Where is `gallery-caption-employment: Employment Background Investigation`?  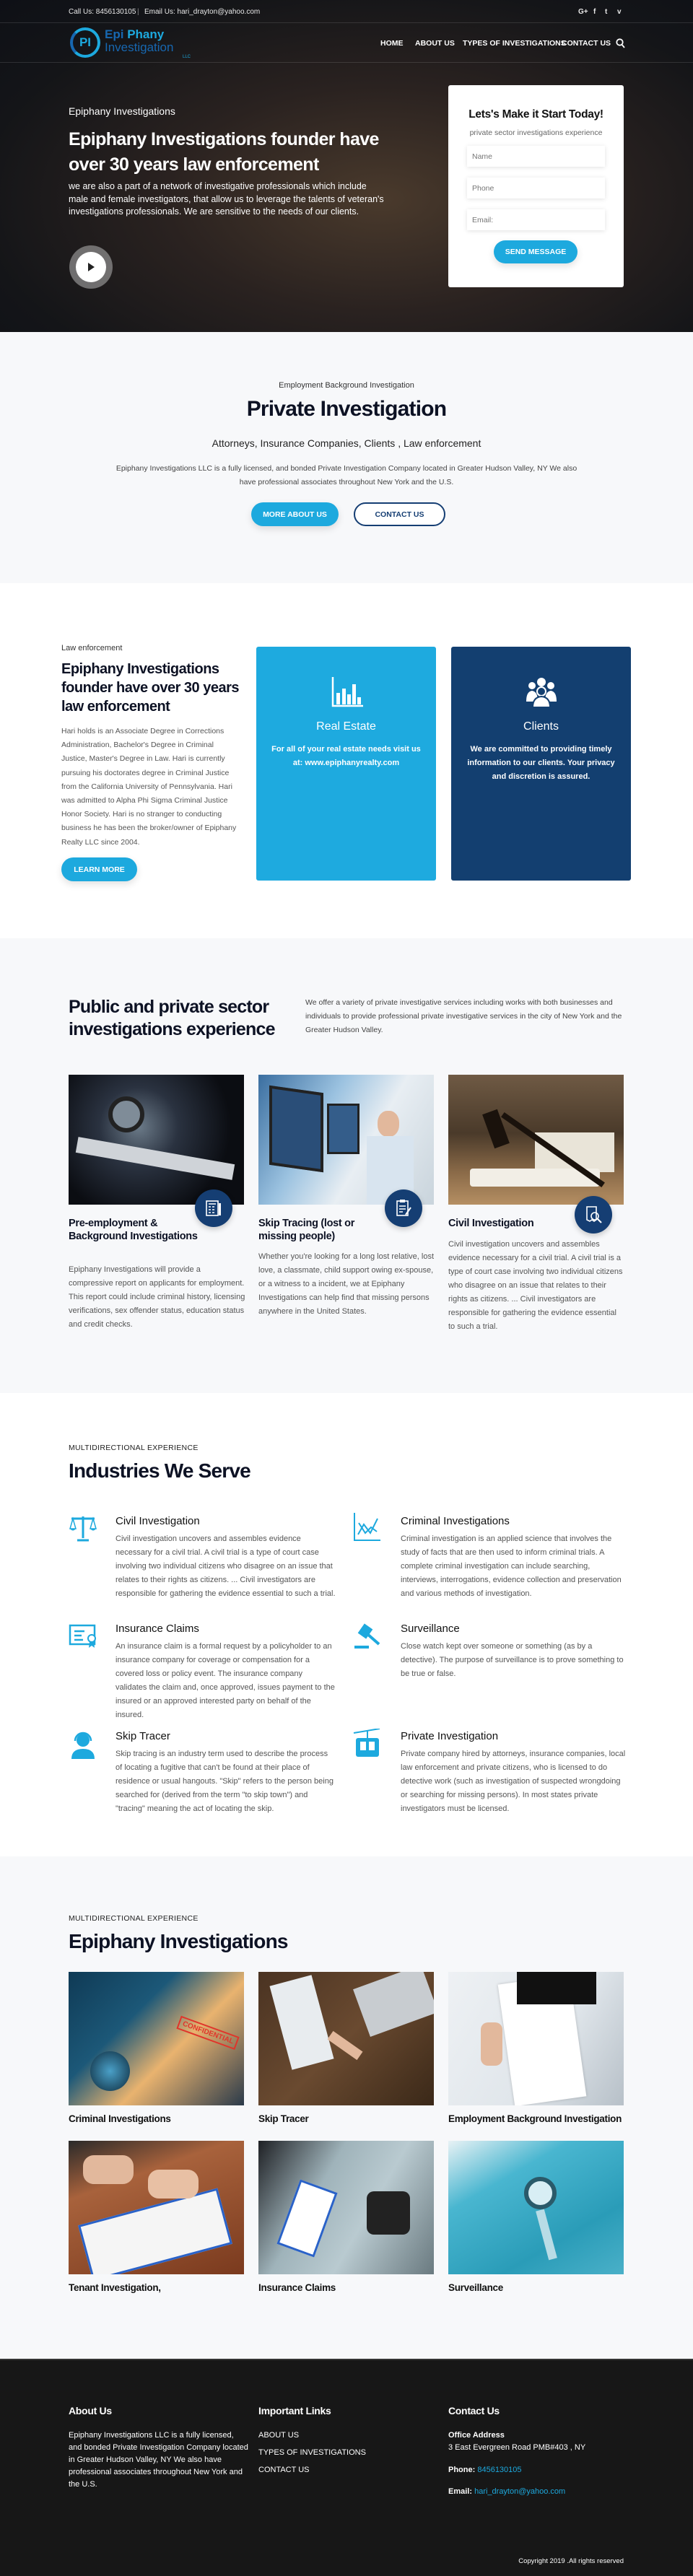
gallery-caption-employment: Employment Background Investigation is located at coordinates (535, 2118).